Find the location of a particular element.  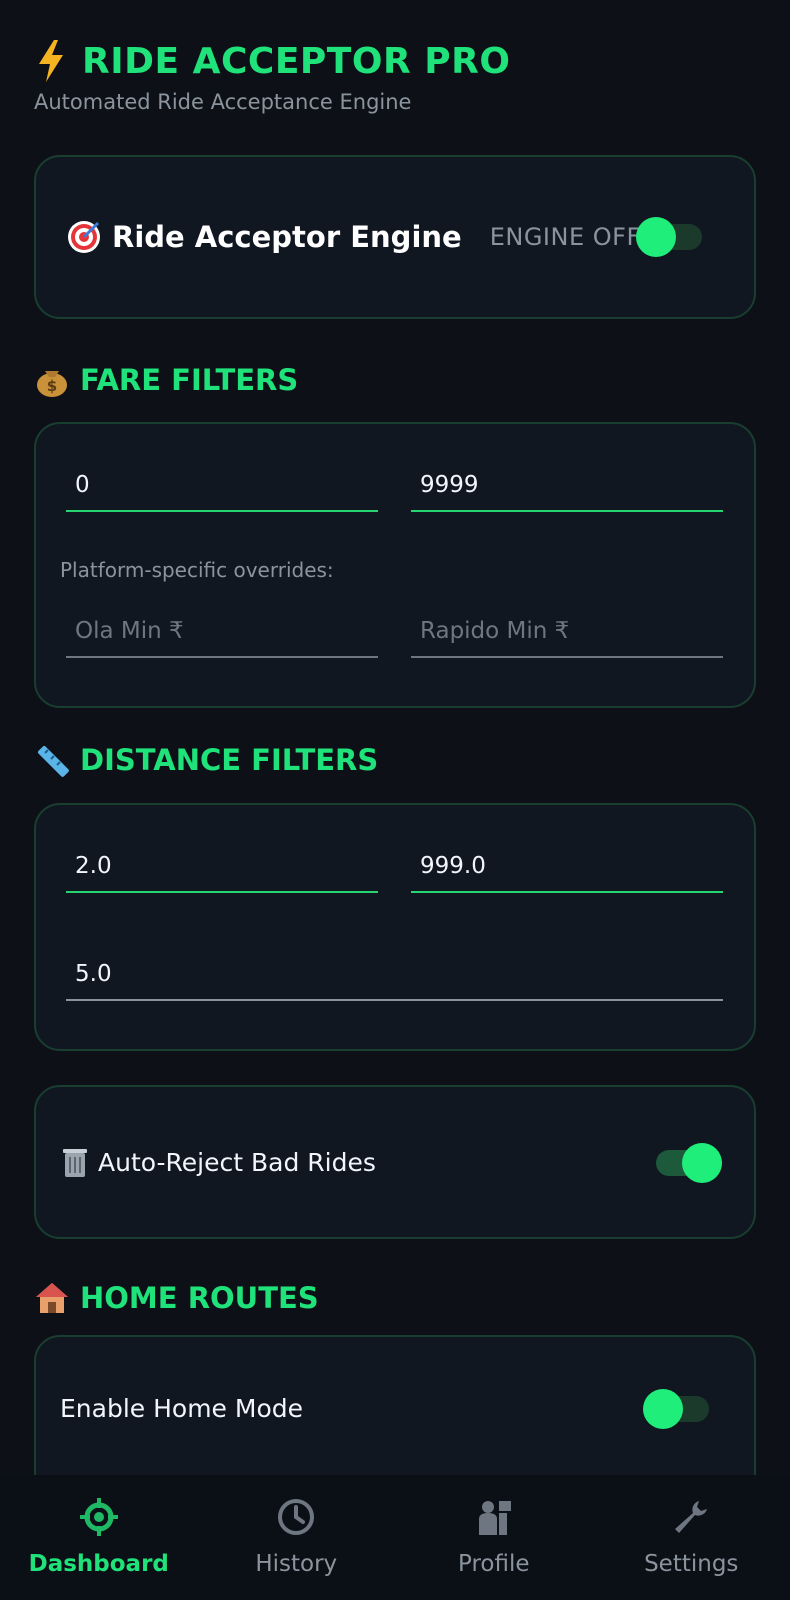

home-mode-toggle-knob is located at coordinates (663, 1409).